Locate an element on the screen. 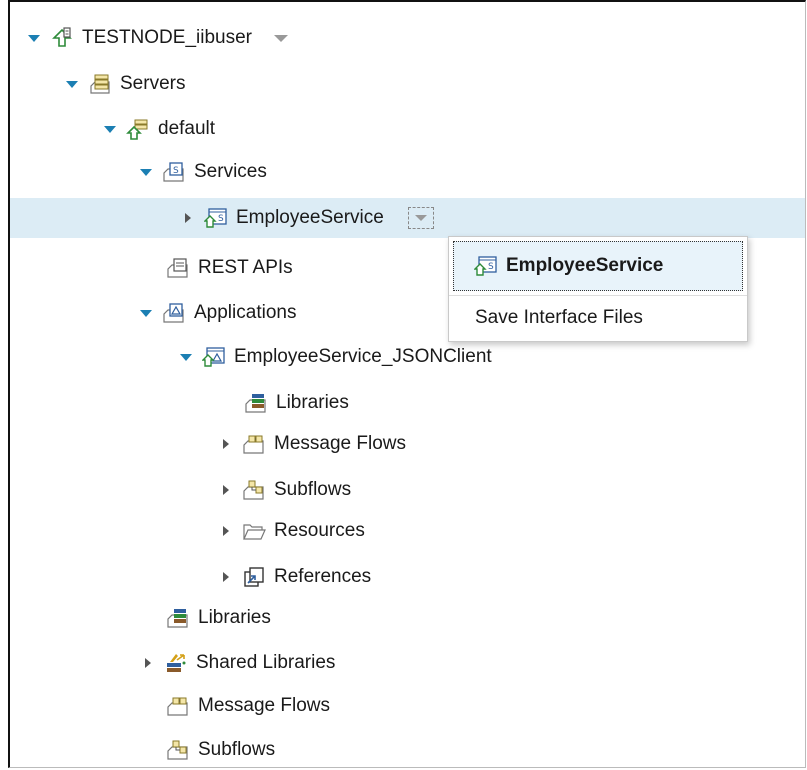 Image resolution: width=807 pixels, height=770 pixels. app-subflows-label: Subflows is located at coordinates (313, 489).